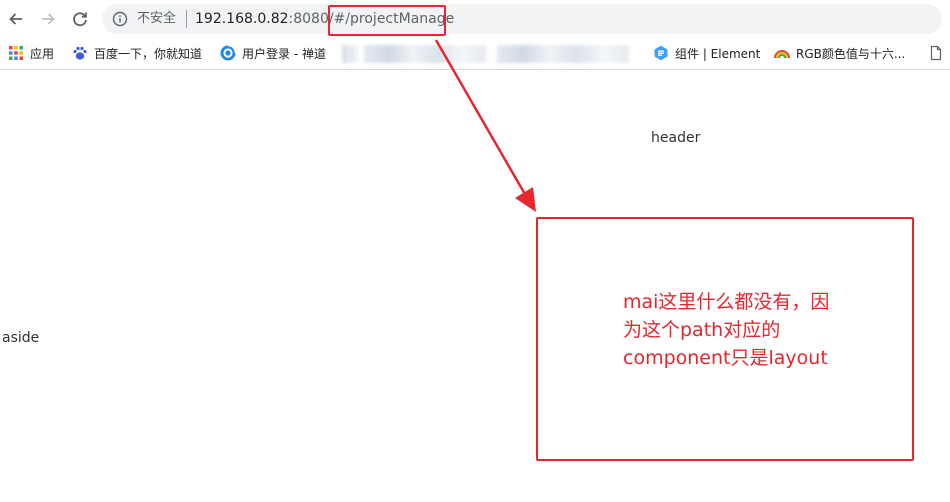 This screenshot has height=502, width=950. What do you see at coordinates (80, 53) in the screenshot?
I see `baidu-paw-icon` at bounding box center [80, 53].